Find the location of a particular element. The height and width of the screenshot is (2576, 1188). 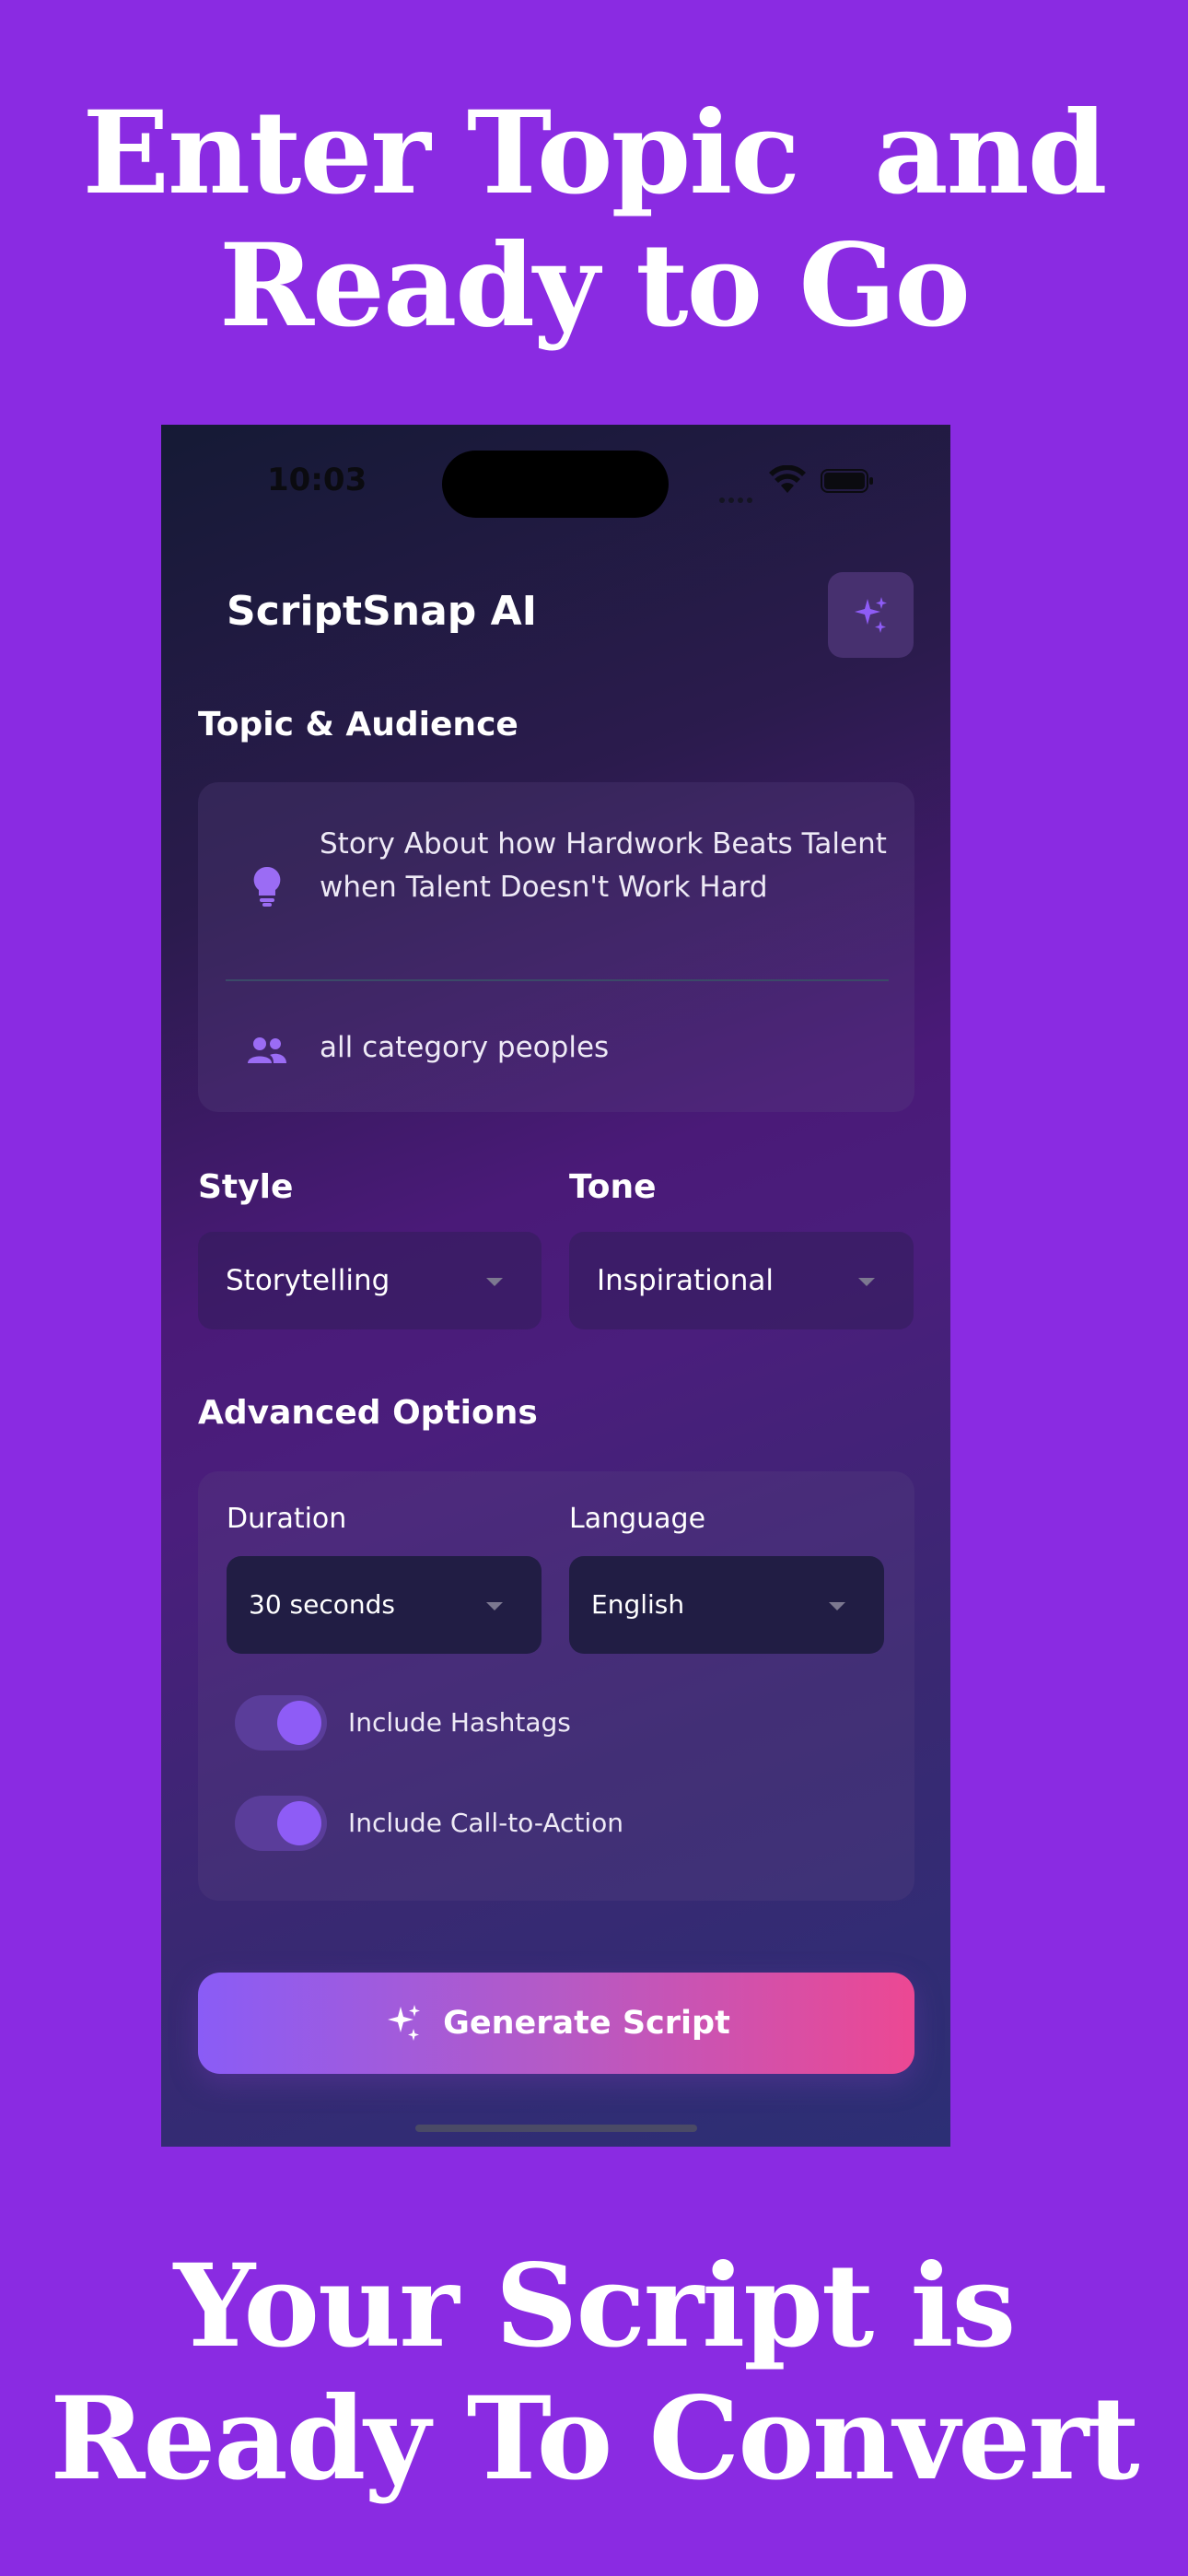

divider is located at coordinates (557, 980).